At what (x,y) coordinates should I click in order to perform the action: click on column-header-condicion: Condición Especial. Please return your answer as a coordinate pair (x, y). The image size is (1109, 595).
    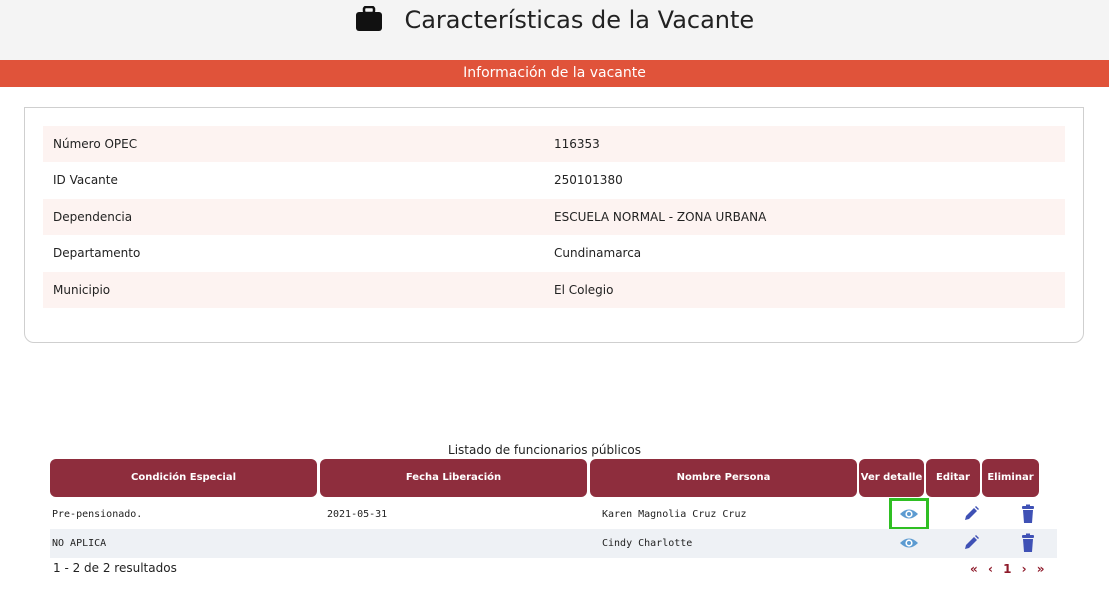
    Looking at the image, I should click on (183, 478).